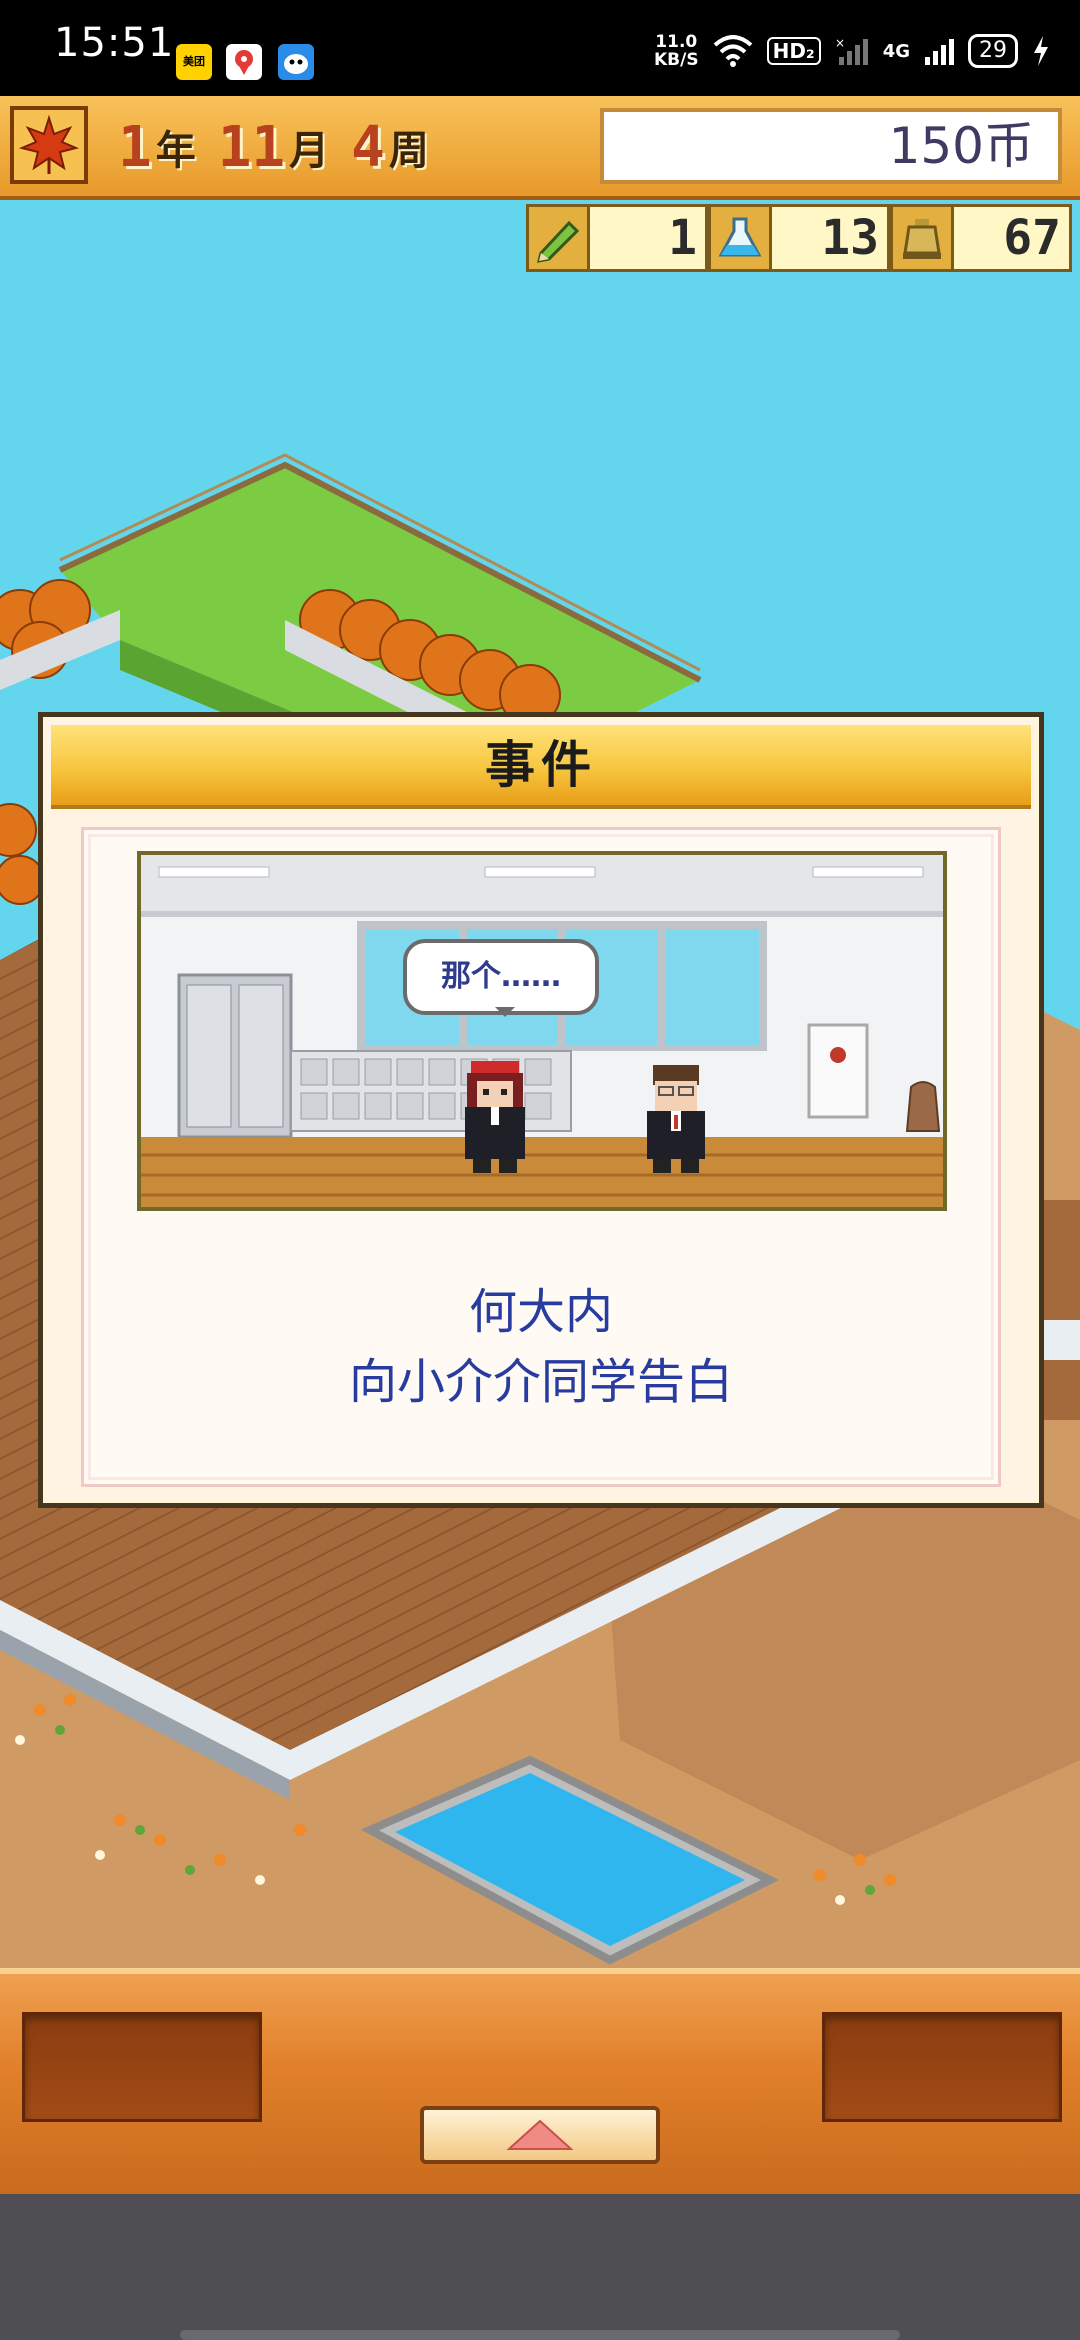 The height and width of the screenshot is (2340, 1080). Describe the element at coordinates (244, 62) in the screenshot. I see `map-pin-app-icon` at that location.